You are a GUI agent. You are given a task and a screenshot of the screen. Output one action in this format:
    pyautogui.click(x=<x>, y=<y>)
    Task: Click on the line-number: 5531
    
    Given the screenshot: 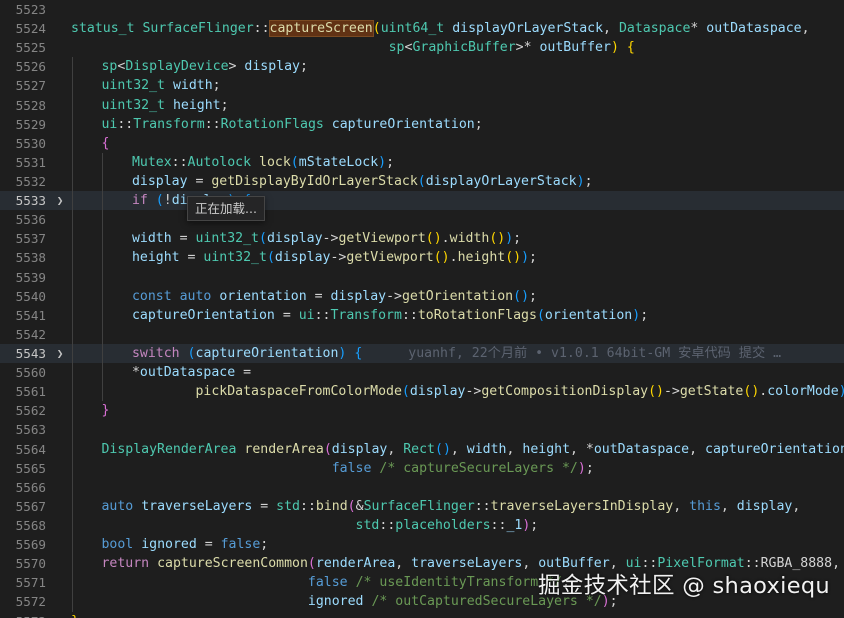 What is the action you would take?
    pyautogui.click(x=30, y=162)
    